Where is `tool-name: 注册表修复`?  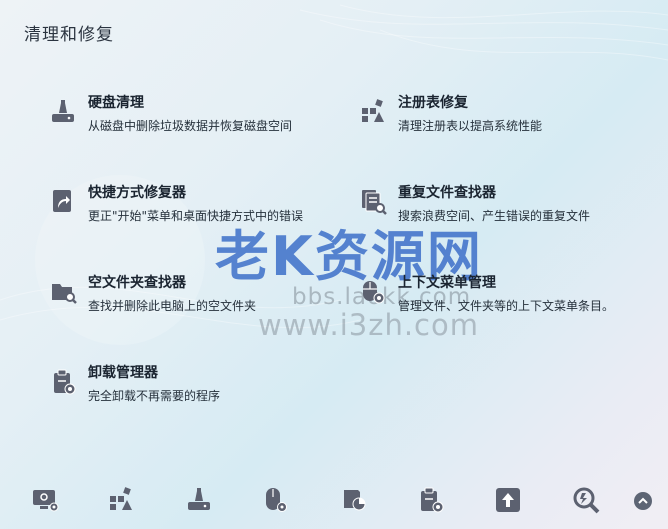
tool-name: 注册表修复 is located at coordinates (433, 103).